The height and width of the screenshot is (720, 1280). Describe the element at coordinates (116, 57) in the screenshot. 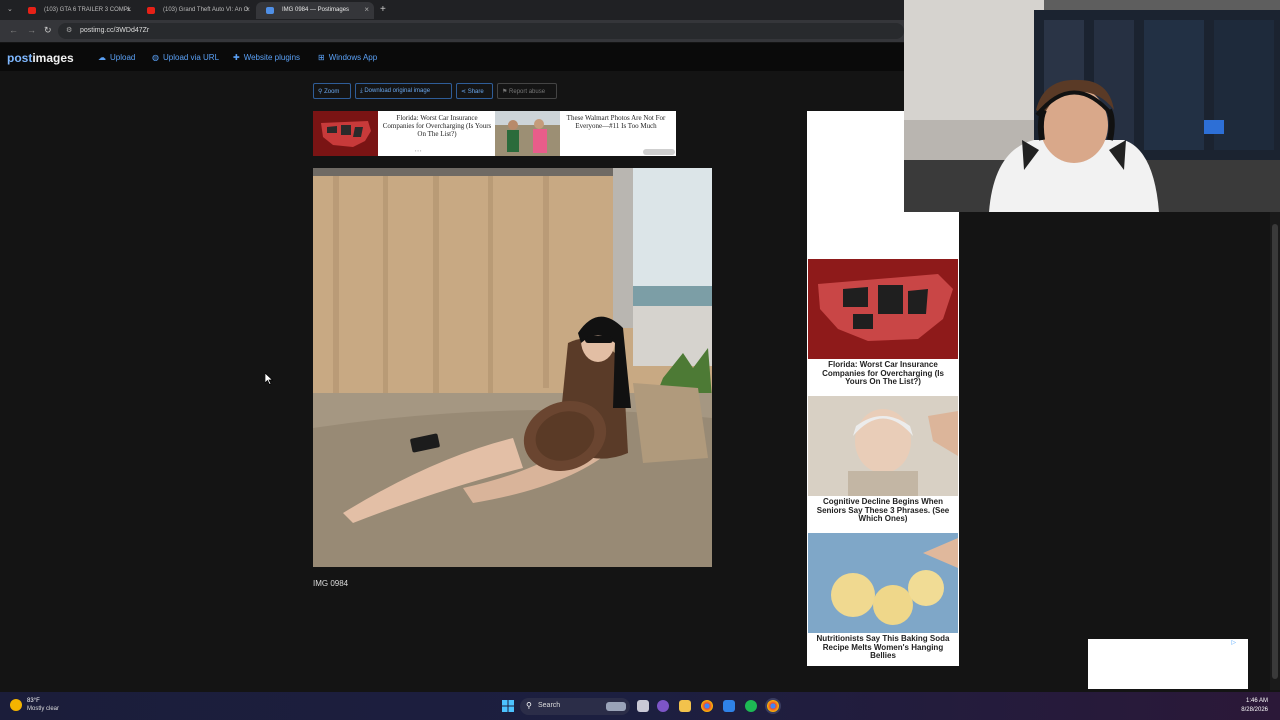

I see `nav-upload: ☁ Upload` at that location.